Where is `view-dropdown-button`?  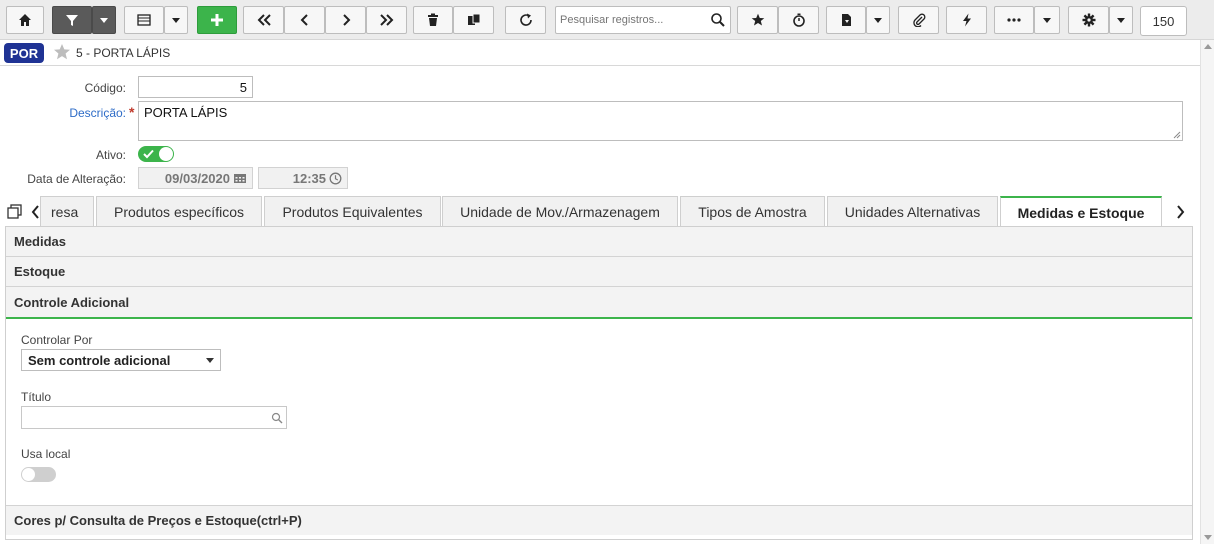
view-dropdown-button is located at coordinates (176, 20).